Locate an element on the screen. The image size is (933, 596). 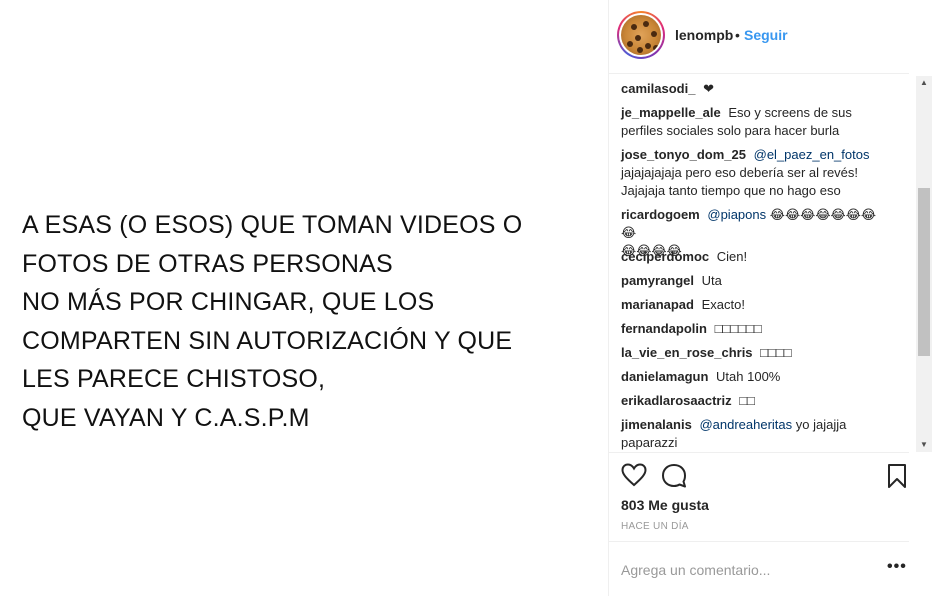
more-options-icon: ••• is located at coordinates (897, 567).